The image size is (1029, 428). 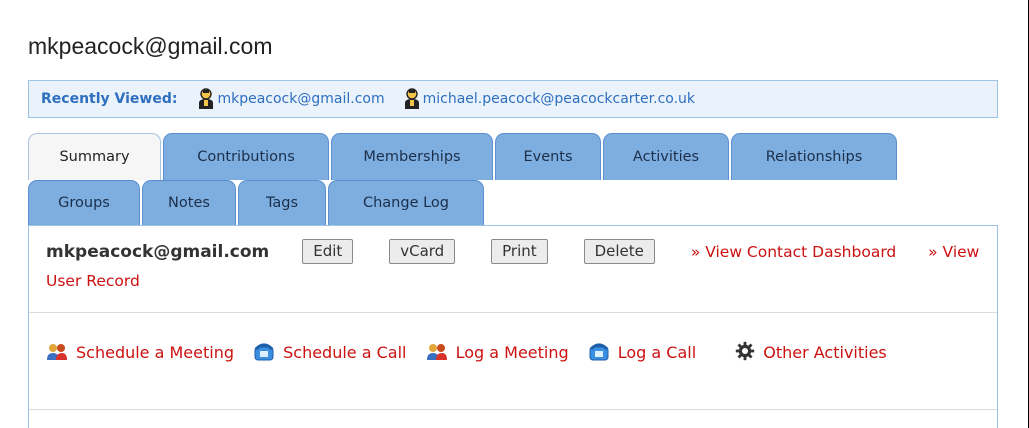 I want to click on tab-bar-row-2: Groups Notes Tags Change Log, so click(x=256, y=202).